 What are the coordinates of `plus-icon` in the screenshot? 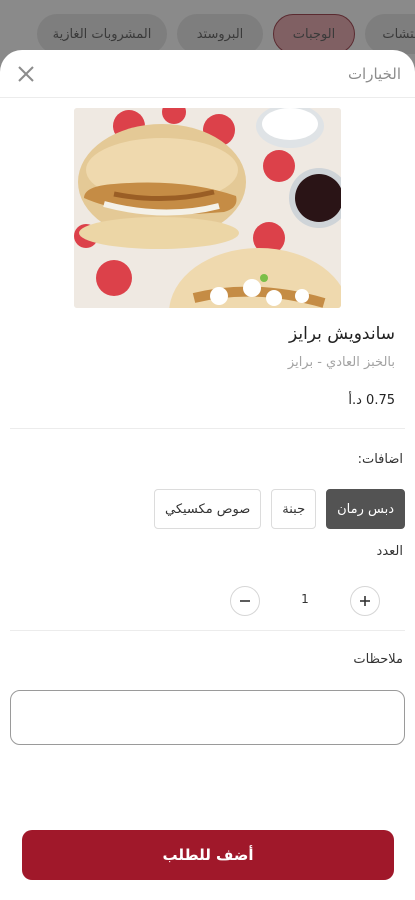 It's located at (365, 601).